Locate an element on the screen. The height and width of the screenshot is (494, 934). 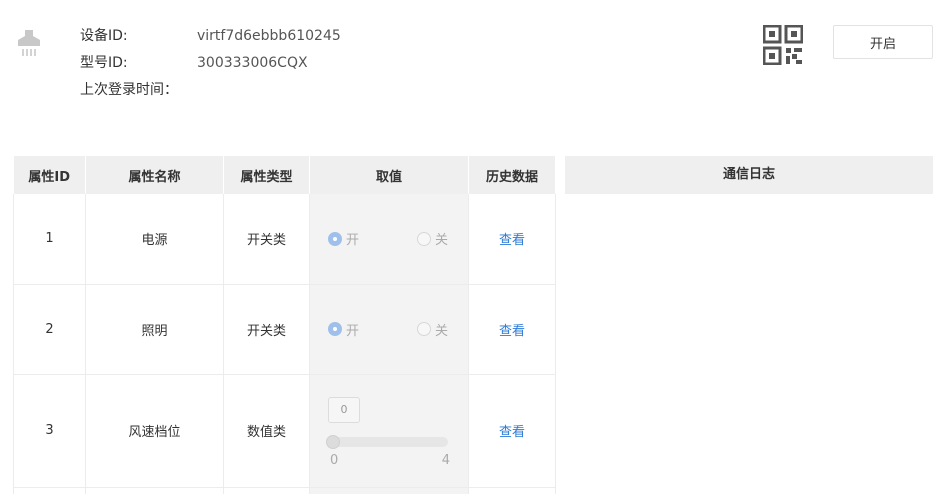
slider-handle is located at coordinates (333, 441).